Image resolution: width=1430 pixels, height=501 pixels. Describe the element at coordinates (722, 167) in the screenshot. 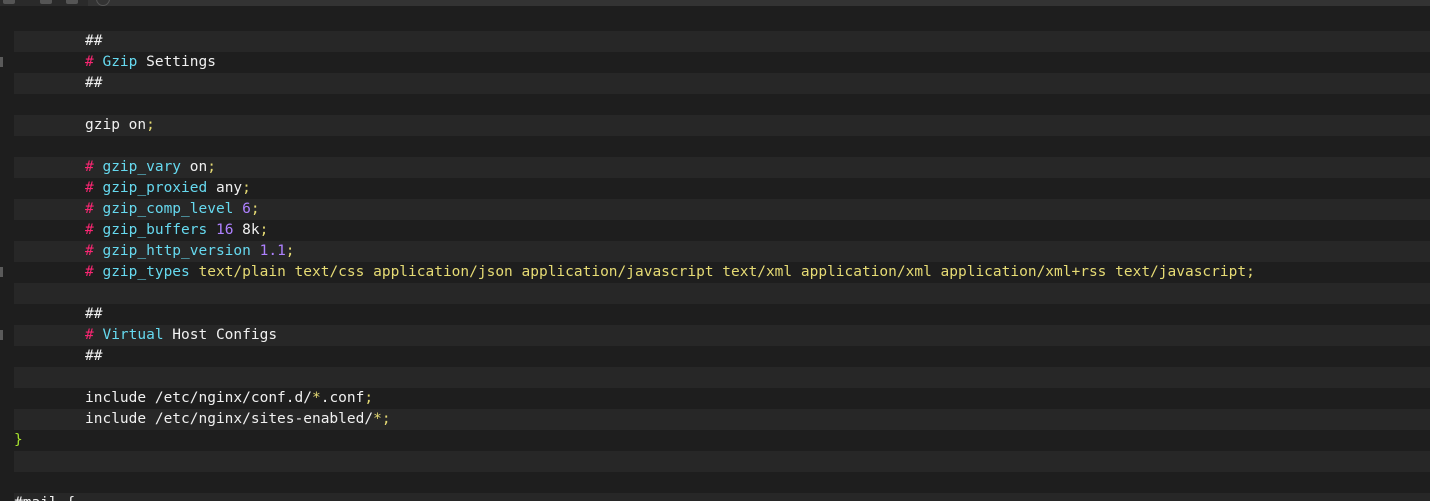

I see `code-line: # gzip_vary on;` at that location.